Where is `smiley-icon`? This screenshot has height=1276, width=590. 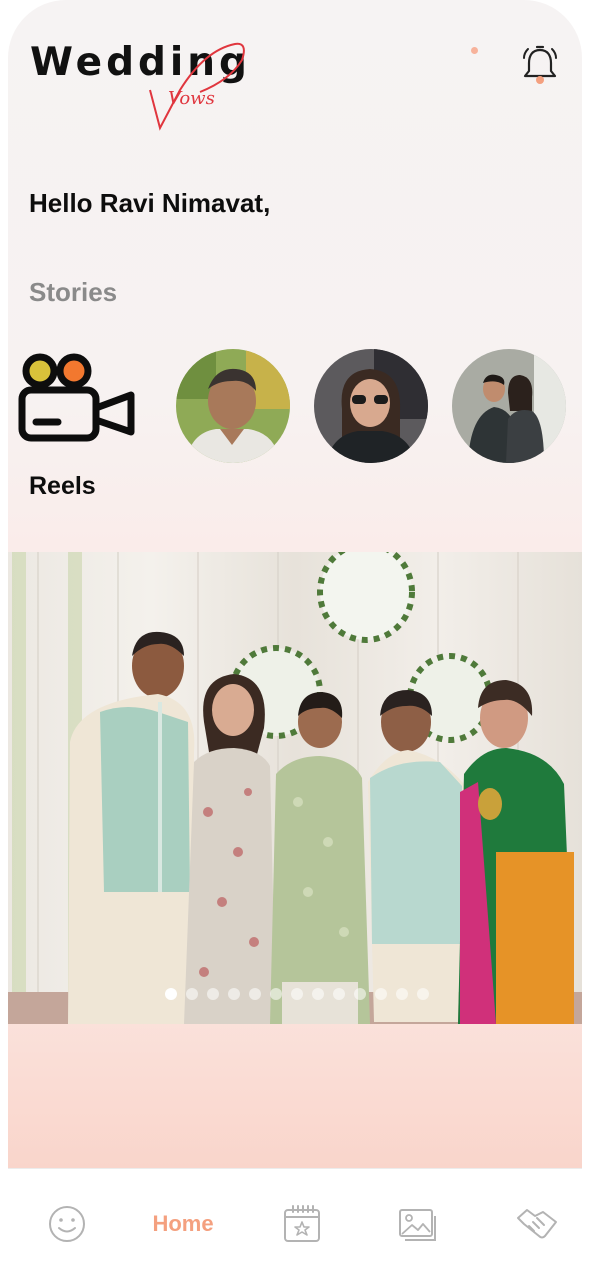
smiley-icon is located at coordinates (67, 1224).